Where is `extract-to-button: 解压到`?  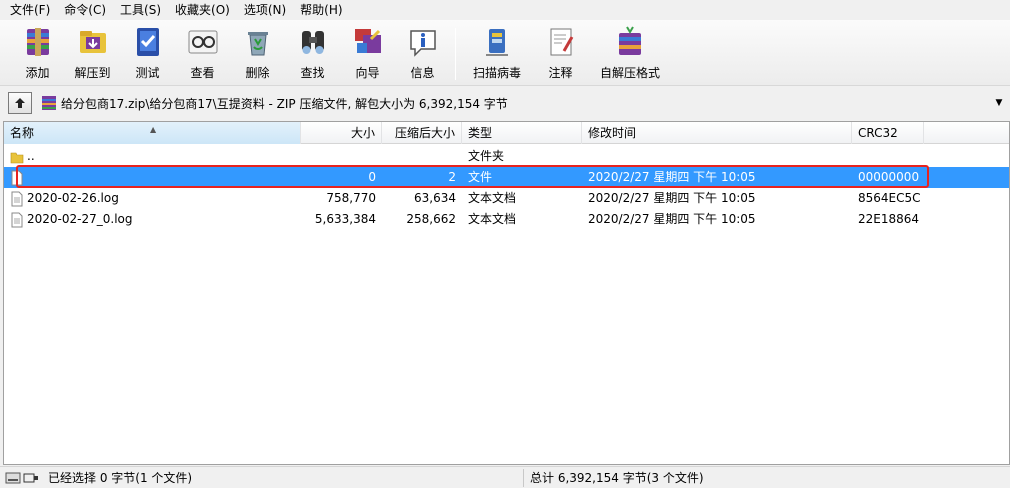
extract-to-button: 解压到 is located at coordinates (92, 51).